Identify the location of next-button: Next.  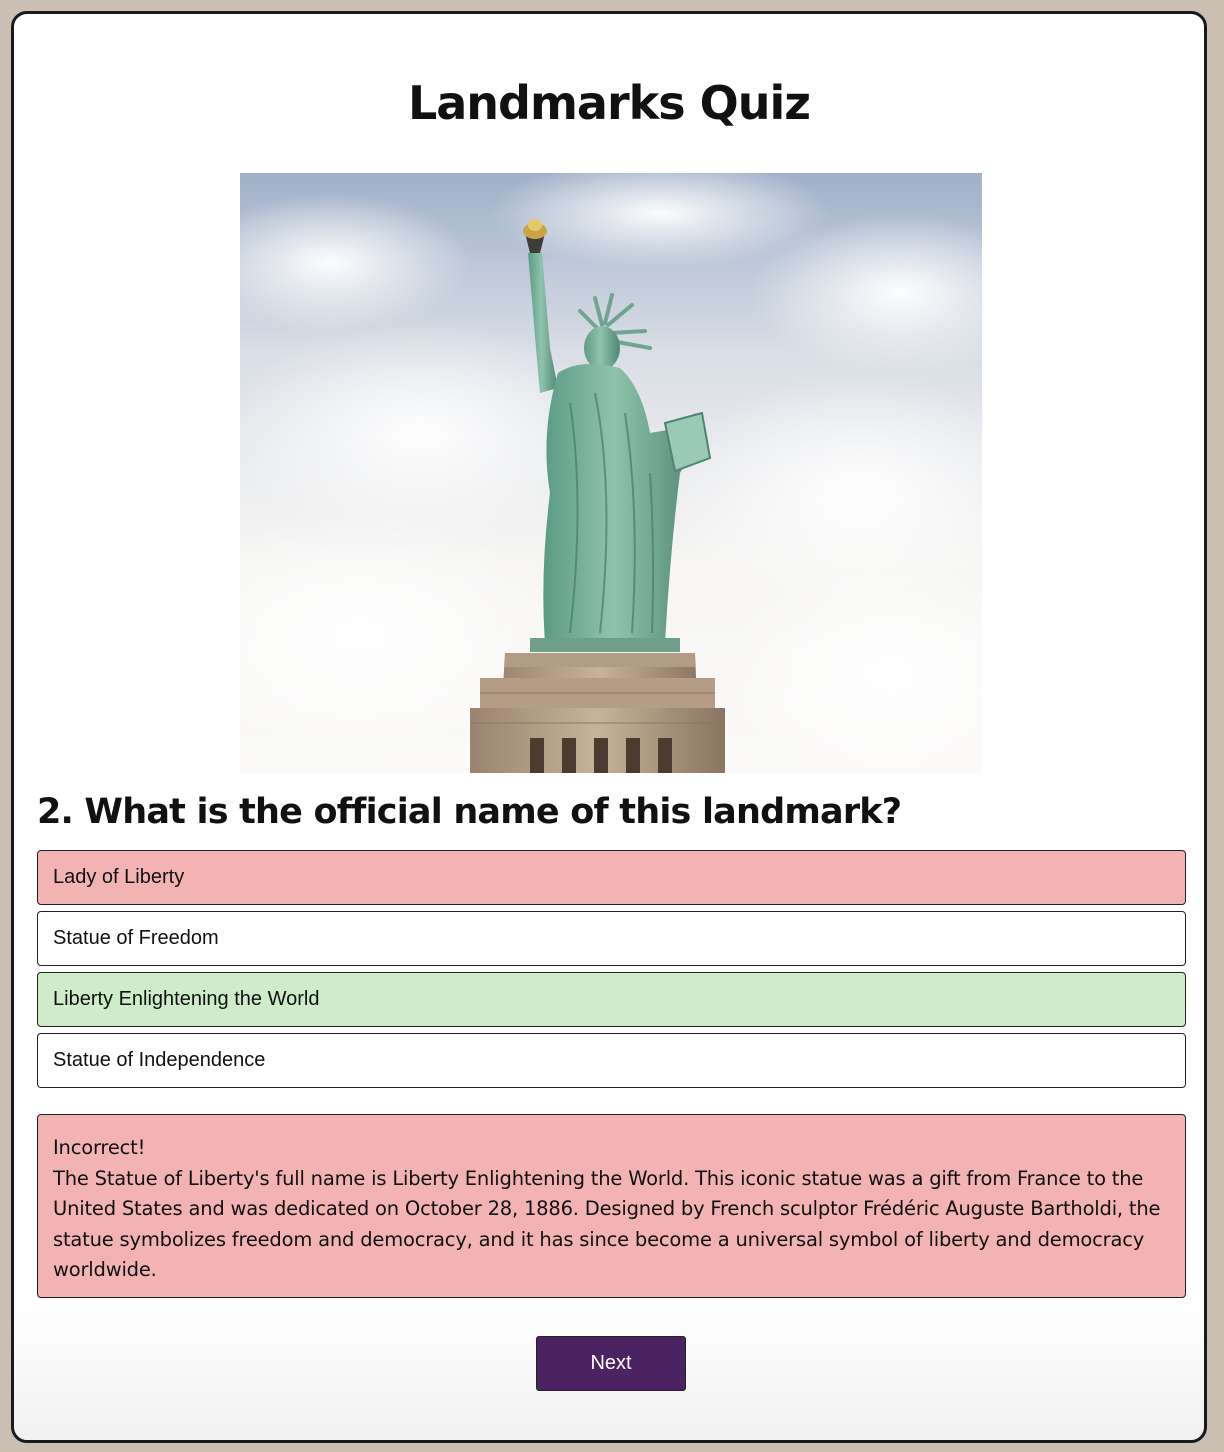
(611, 1363).